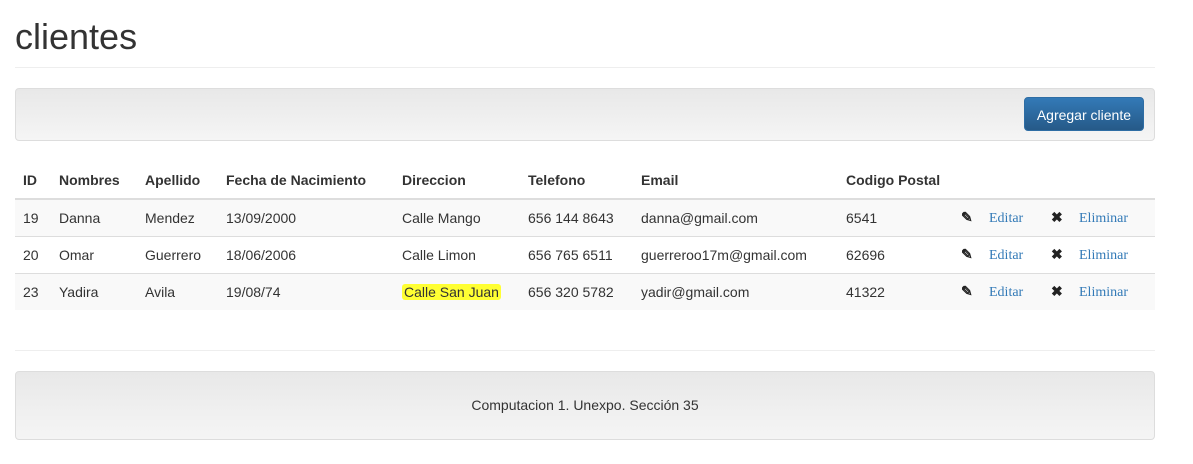 This screenshot has width=1193, height=464. Describe the element at coordinates (585, 114) in the screenshot. I see `toolbar-panel: Agregar cliente` at that location.